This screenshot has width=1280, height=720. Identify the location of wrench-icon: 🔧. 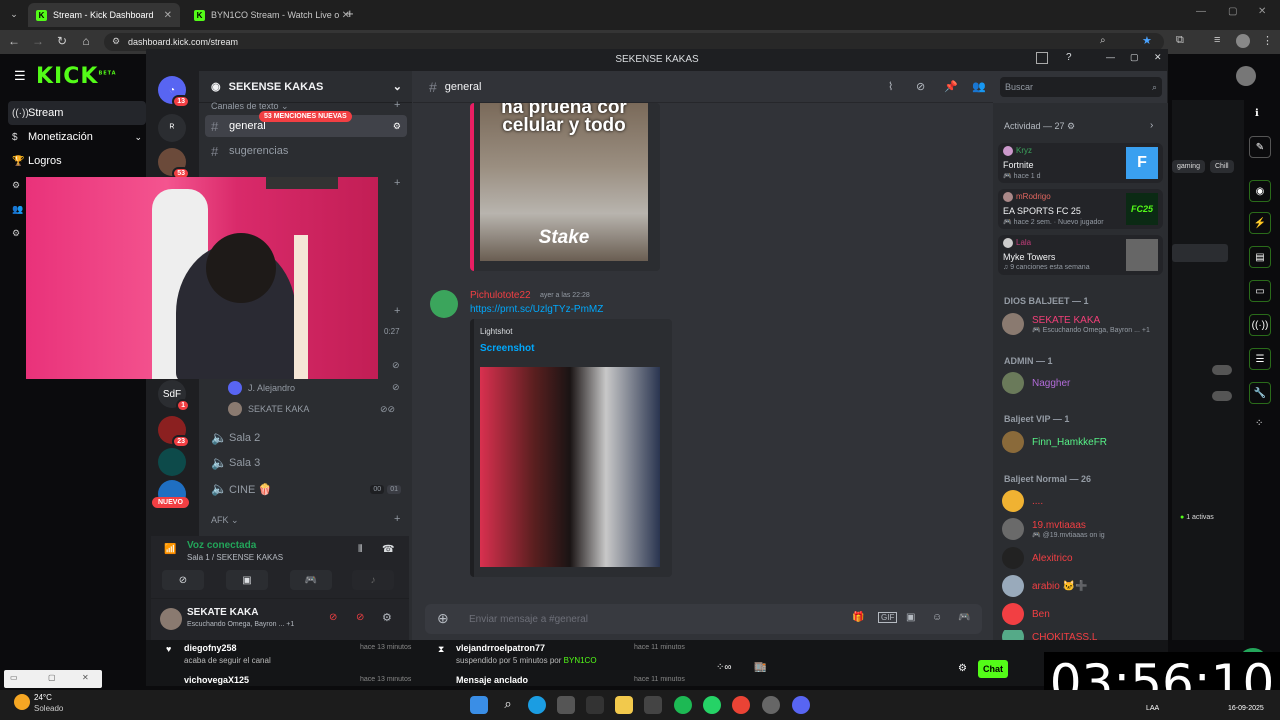
(1260, 393).